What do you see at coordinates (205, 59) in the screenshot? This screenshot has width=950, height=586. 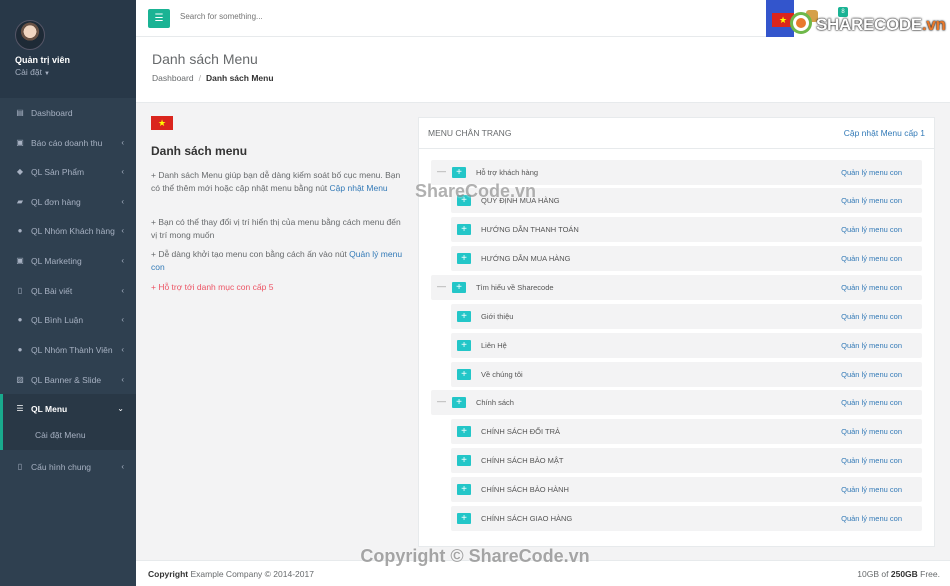 I see `page-title: Danh sách Menu` at bounding box center [205, 59].